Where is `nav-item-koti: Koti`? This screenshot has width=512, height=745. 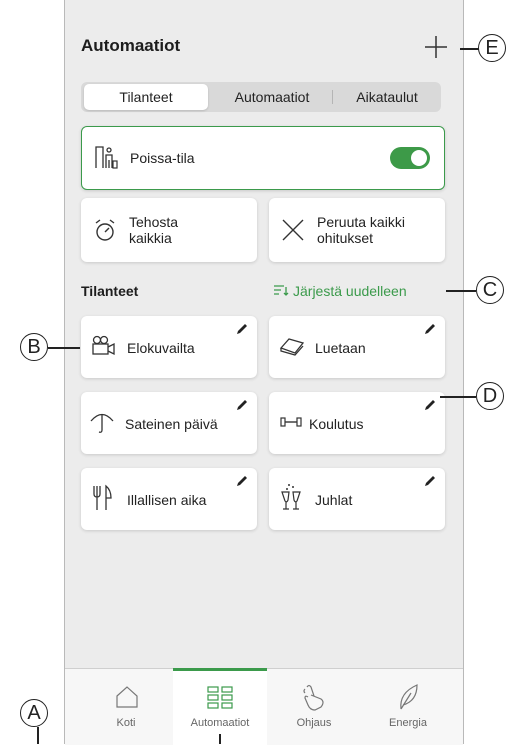
nav-item-koti: Koti is located at coordinates (126, 707).